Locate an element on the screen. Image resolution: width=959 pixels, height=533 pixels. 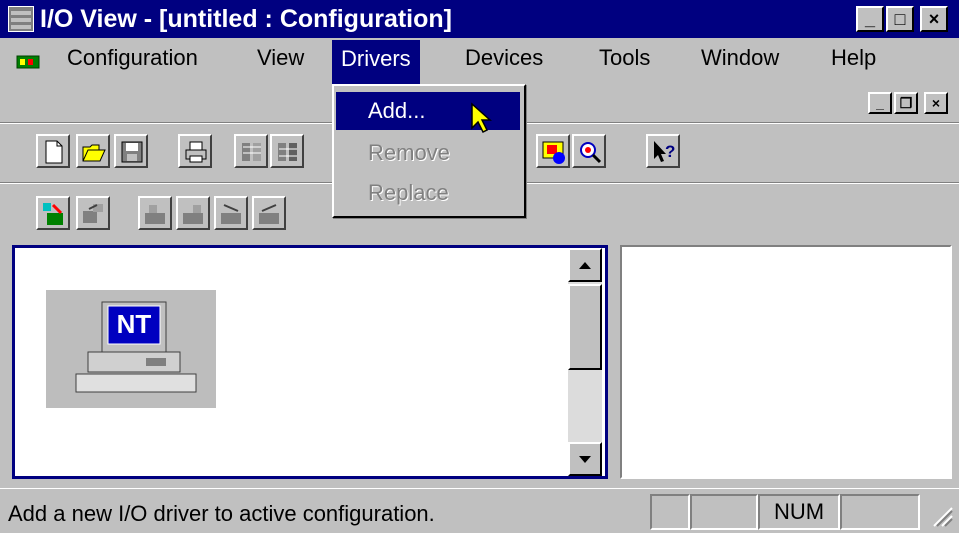
device-2-icon is located at coordinates (193, 213).